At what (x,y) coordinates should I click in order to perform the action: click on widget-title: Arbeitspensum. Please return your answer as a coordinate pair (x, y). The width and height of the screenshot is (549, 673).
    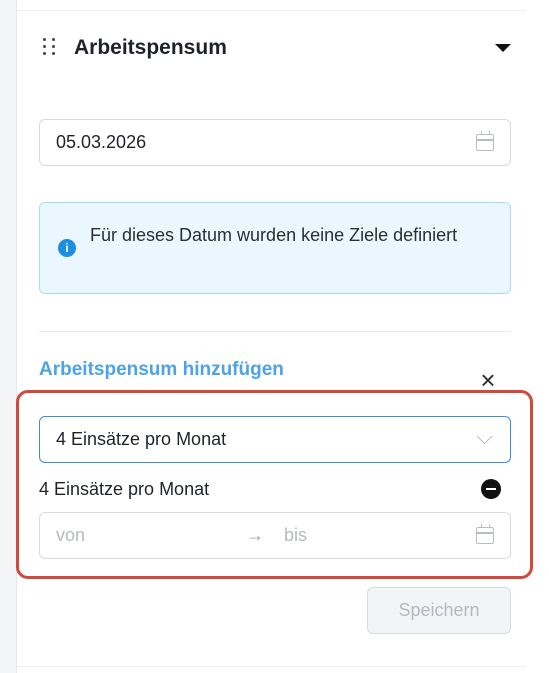
    Looking at the image, I should click on (150, 47).